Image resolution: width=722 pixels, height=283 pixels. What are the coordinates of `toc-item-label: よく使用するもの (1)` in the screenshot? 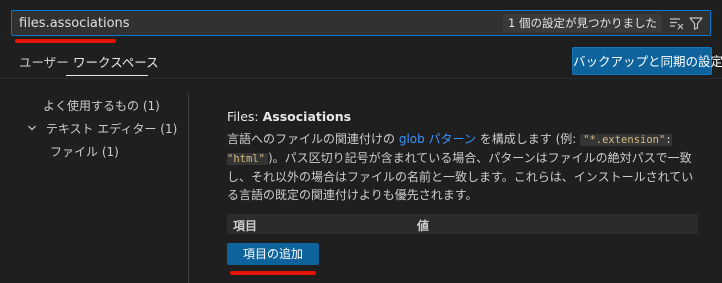 It's located at (101, 106).